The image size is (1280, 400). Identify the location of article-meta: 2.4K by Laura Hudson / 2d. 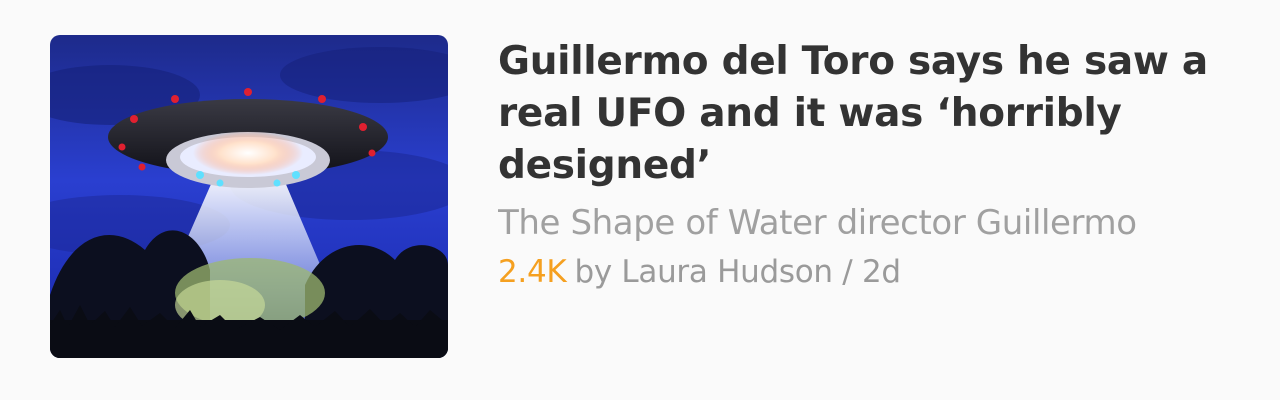
(878, 272).